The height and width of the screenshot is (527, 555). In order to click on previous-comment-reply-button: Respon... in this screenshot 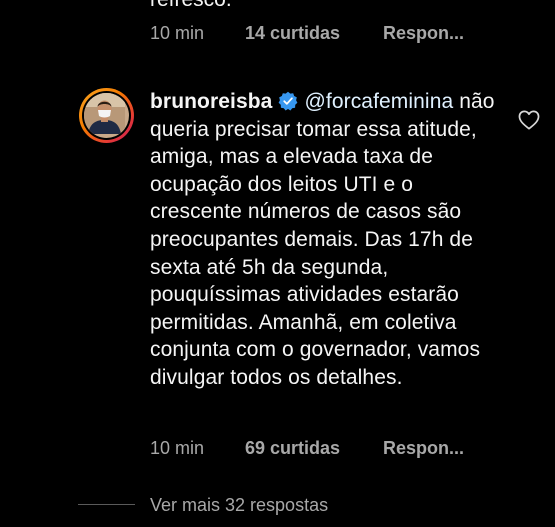, I will do `click(423, 33)`.